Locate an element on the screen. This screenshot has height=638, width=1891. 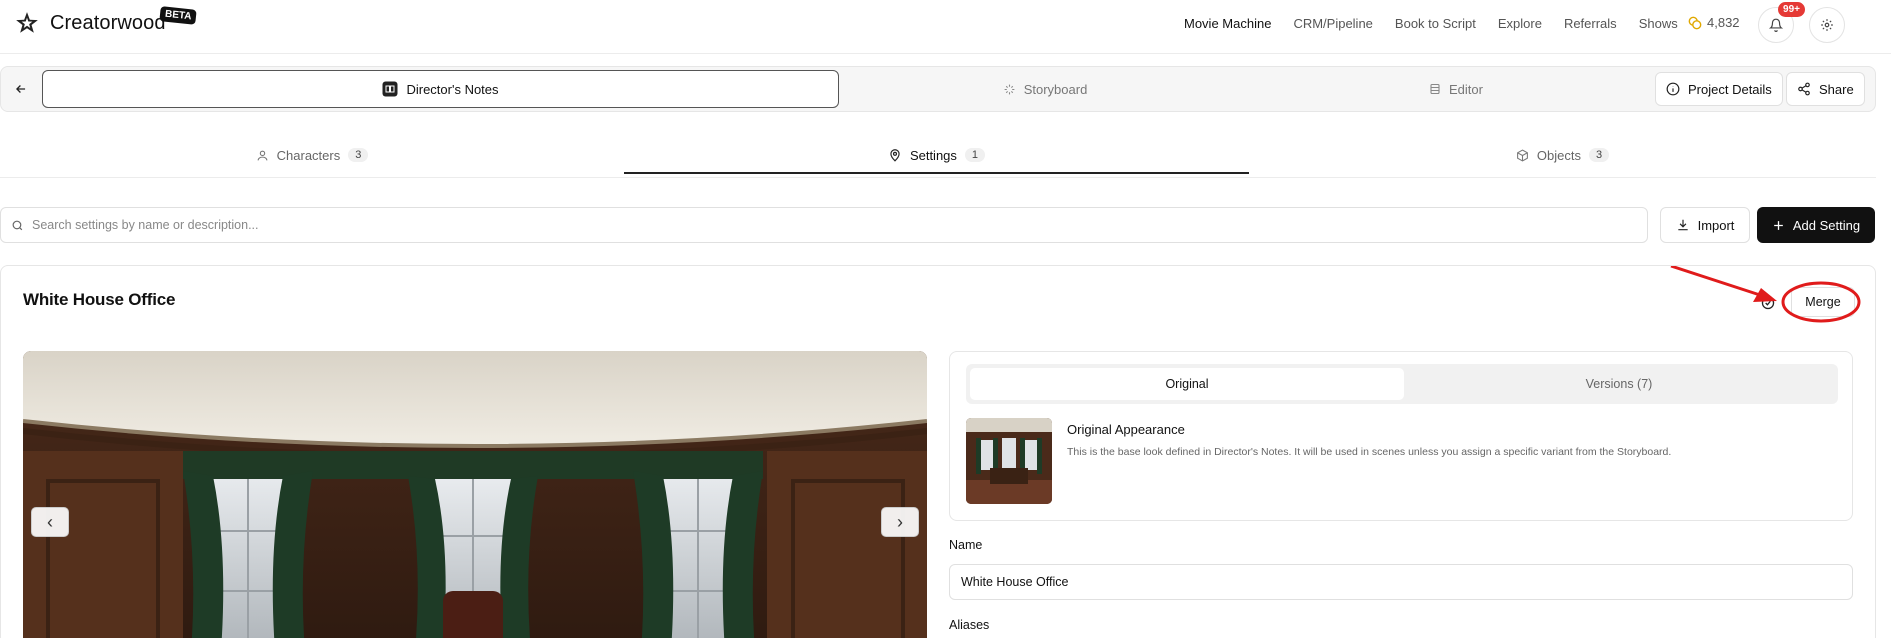
tab-objects: Objects 3 is located at coordinates (1562, 155).